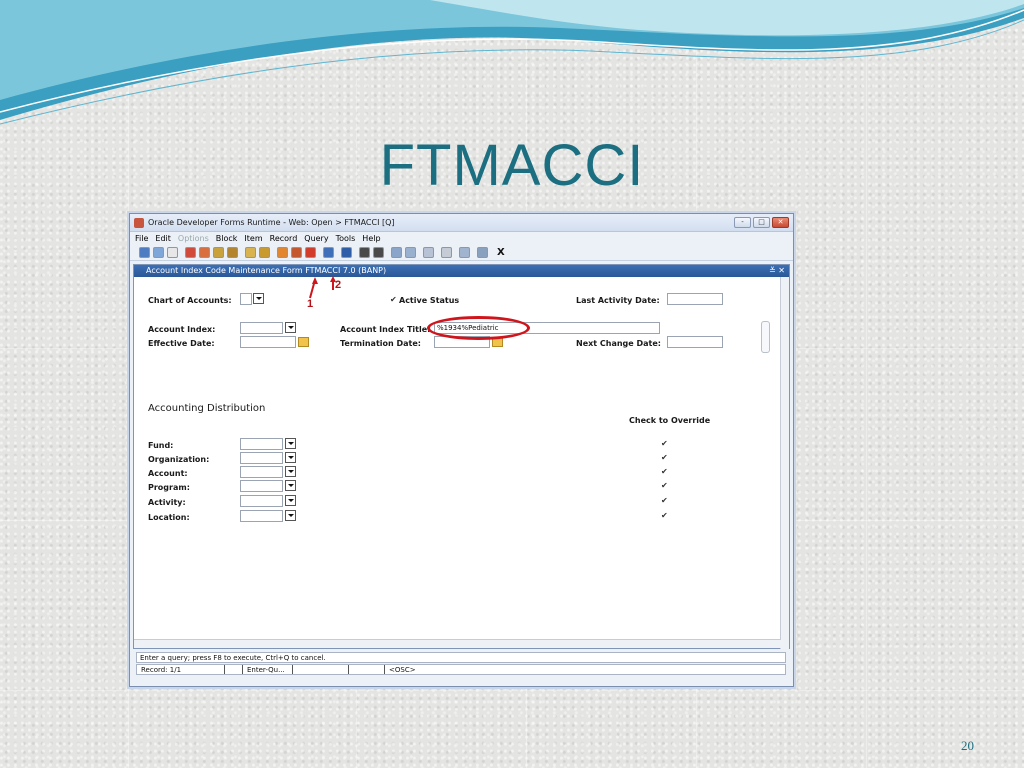  Describe the element at coordinates (204, 252) in the screenshot. I see `previous-record-icon` at that location.